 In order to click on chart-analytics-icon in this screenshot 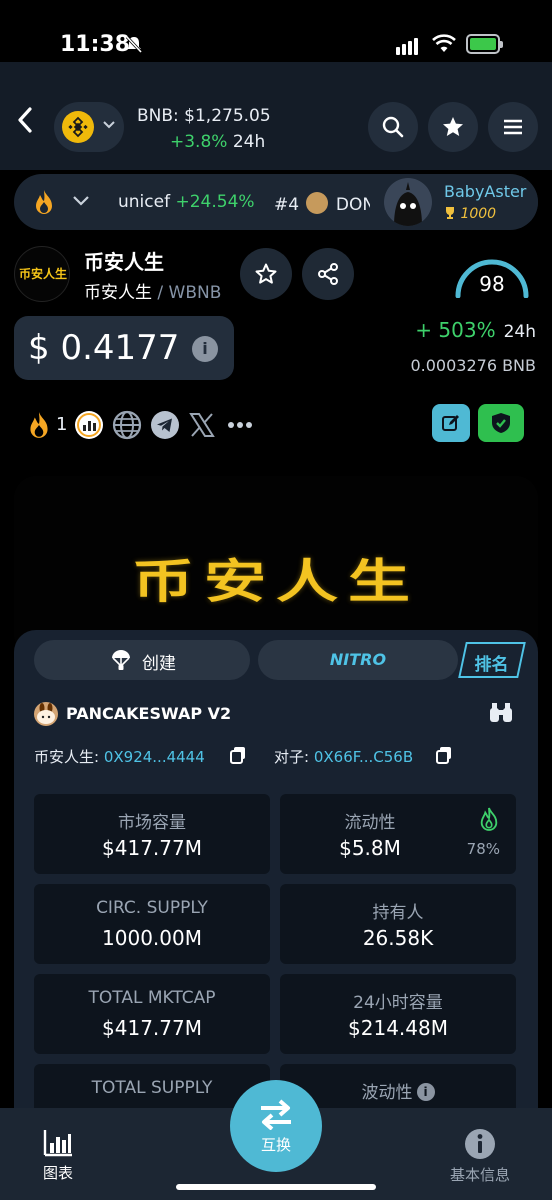, I will do `click(89, 425)`.